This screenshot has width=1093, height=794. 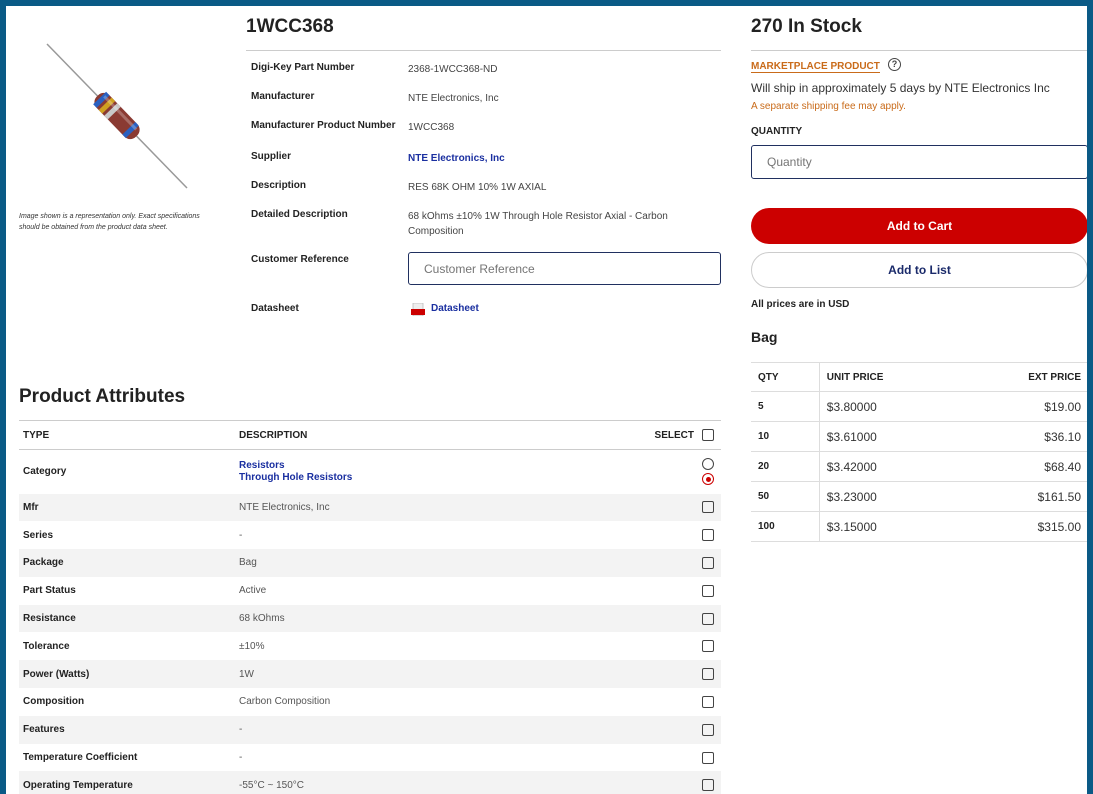 What do you see at coordinates (370, 535) in the screenshot?
I see `attr-row: Series -` at bounding box center [370, 535].